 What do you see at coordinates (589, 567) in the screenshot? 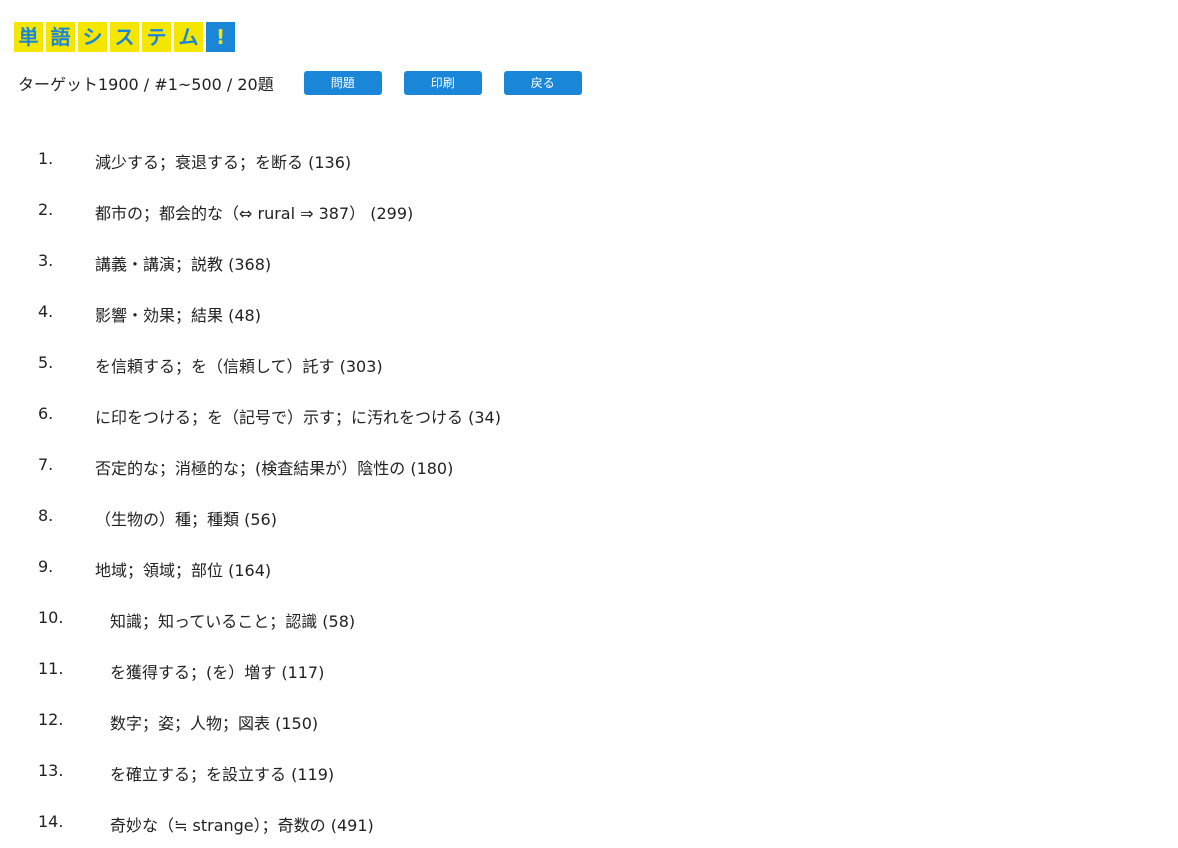
I see `list-item: 9. 地域；領域；部位 (164)` at bounding box center [589, 567].